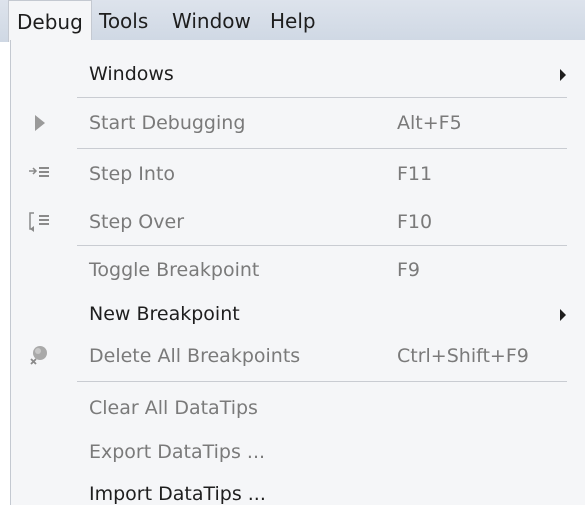 This screenshot has height=505, width=585. I want to click on menu-tools: Tools, so click(123, 21).